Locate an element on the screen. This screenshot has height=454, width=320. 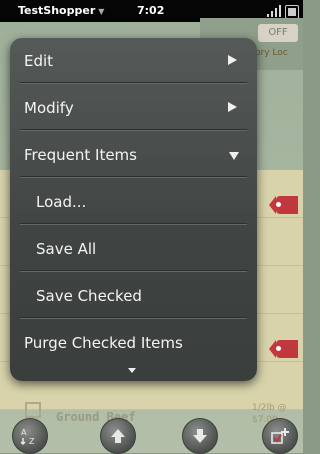
up-arrow-icon is located at coordinates (118, 436).